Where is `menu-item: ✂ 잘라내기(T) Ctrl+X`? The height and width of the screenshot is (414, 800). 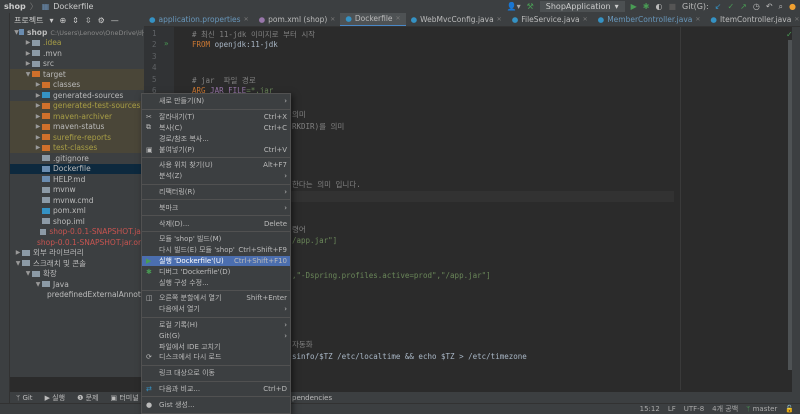
menu-item: ✂ 잘라내기(T) Ctrl+X is located at coordinates (216, 117).